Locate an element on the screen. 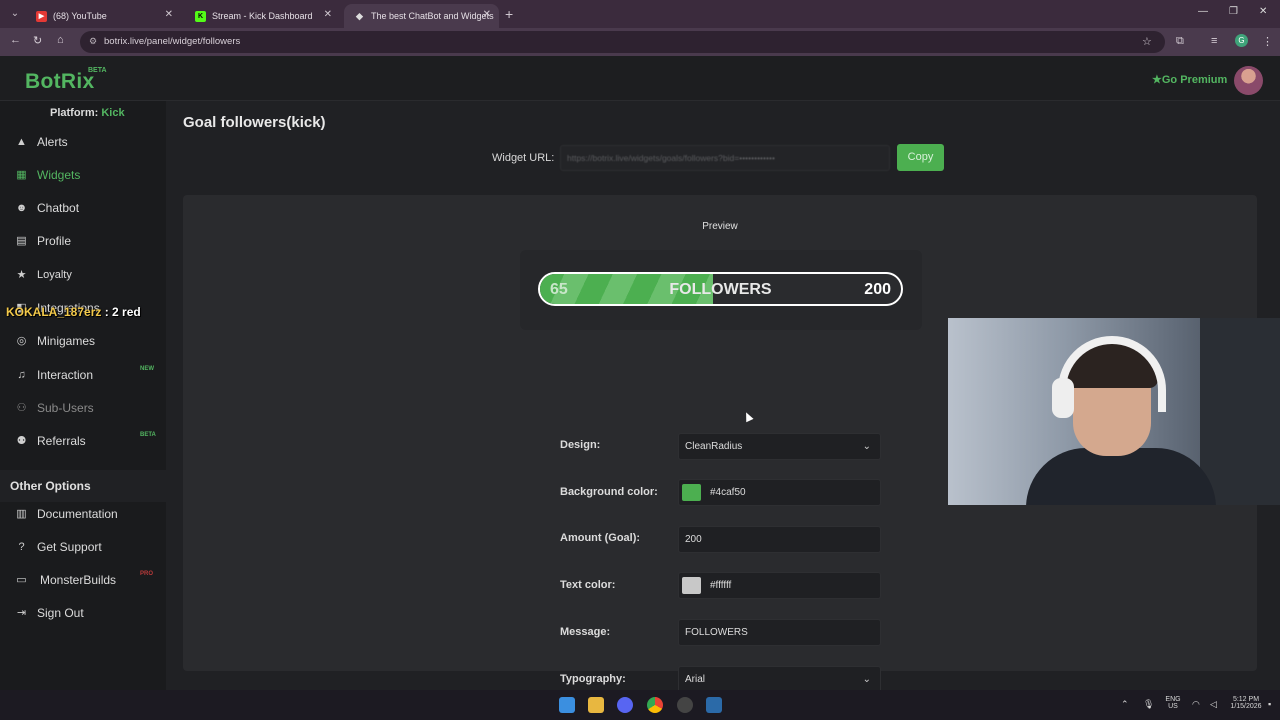 The height and width of the screenshot is (720, 1280). signout-icon: ⇥ is located at coordinates (21, 612).